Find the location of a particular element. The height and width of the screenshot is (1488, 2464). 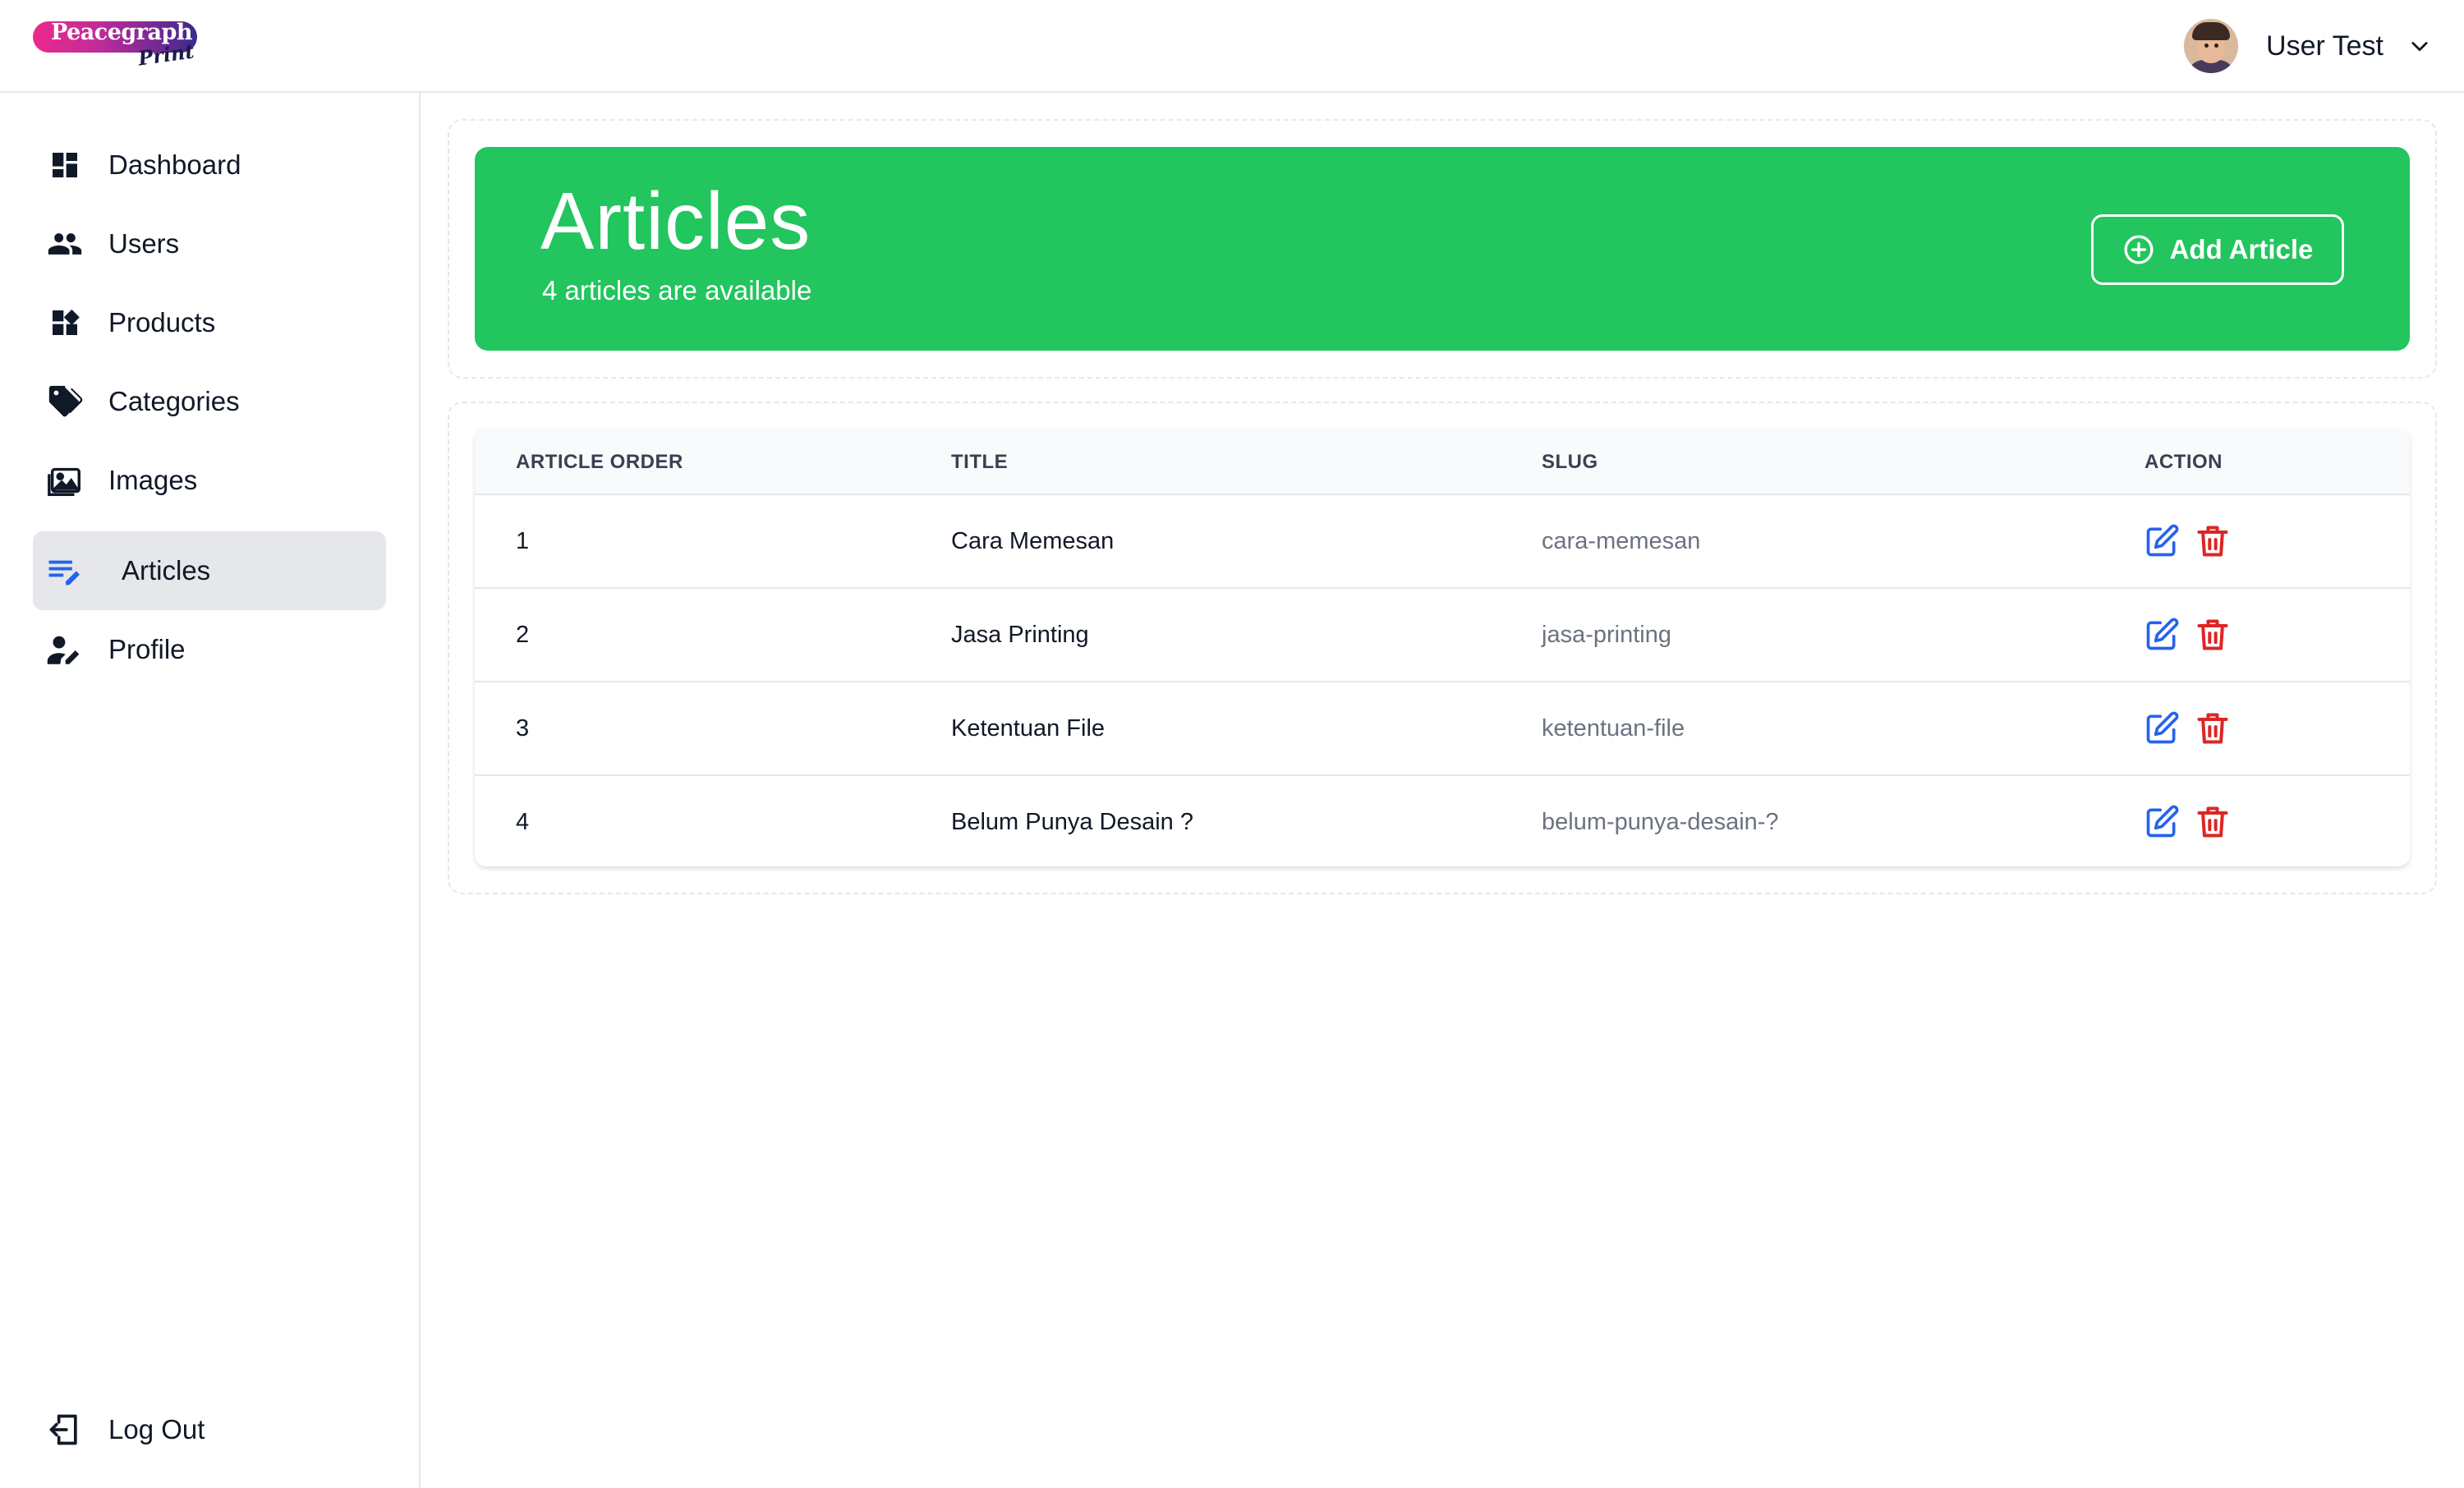

article-title: Belum Punya Desain ? is located at coordinates (1072, 822).